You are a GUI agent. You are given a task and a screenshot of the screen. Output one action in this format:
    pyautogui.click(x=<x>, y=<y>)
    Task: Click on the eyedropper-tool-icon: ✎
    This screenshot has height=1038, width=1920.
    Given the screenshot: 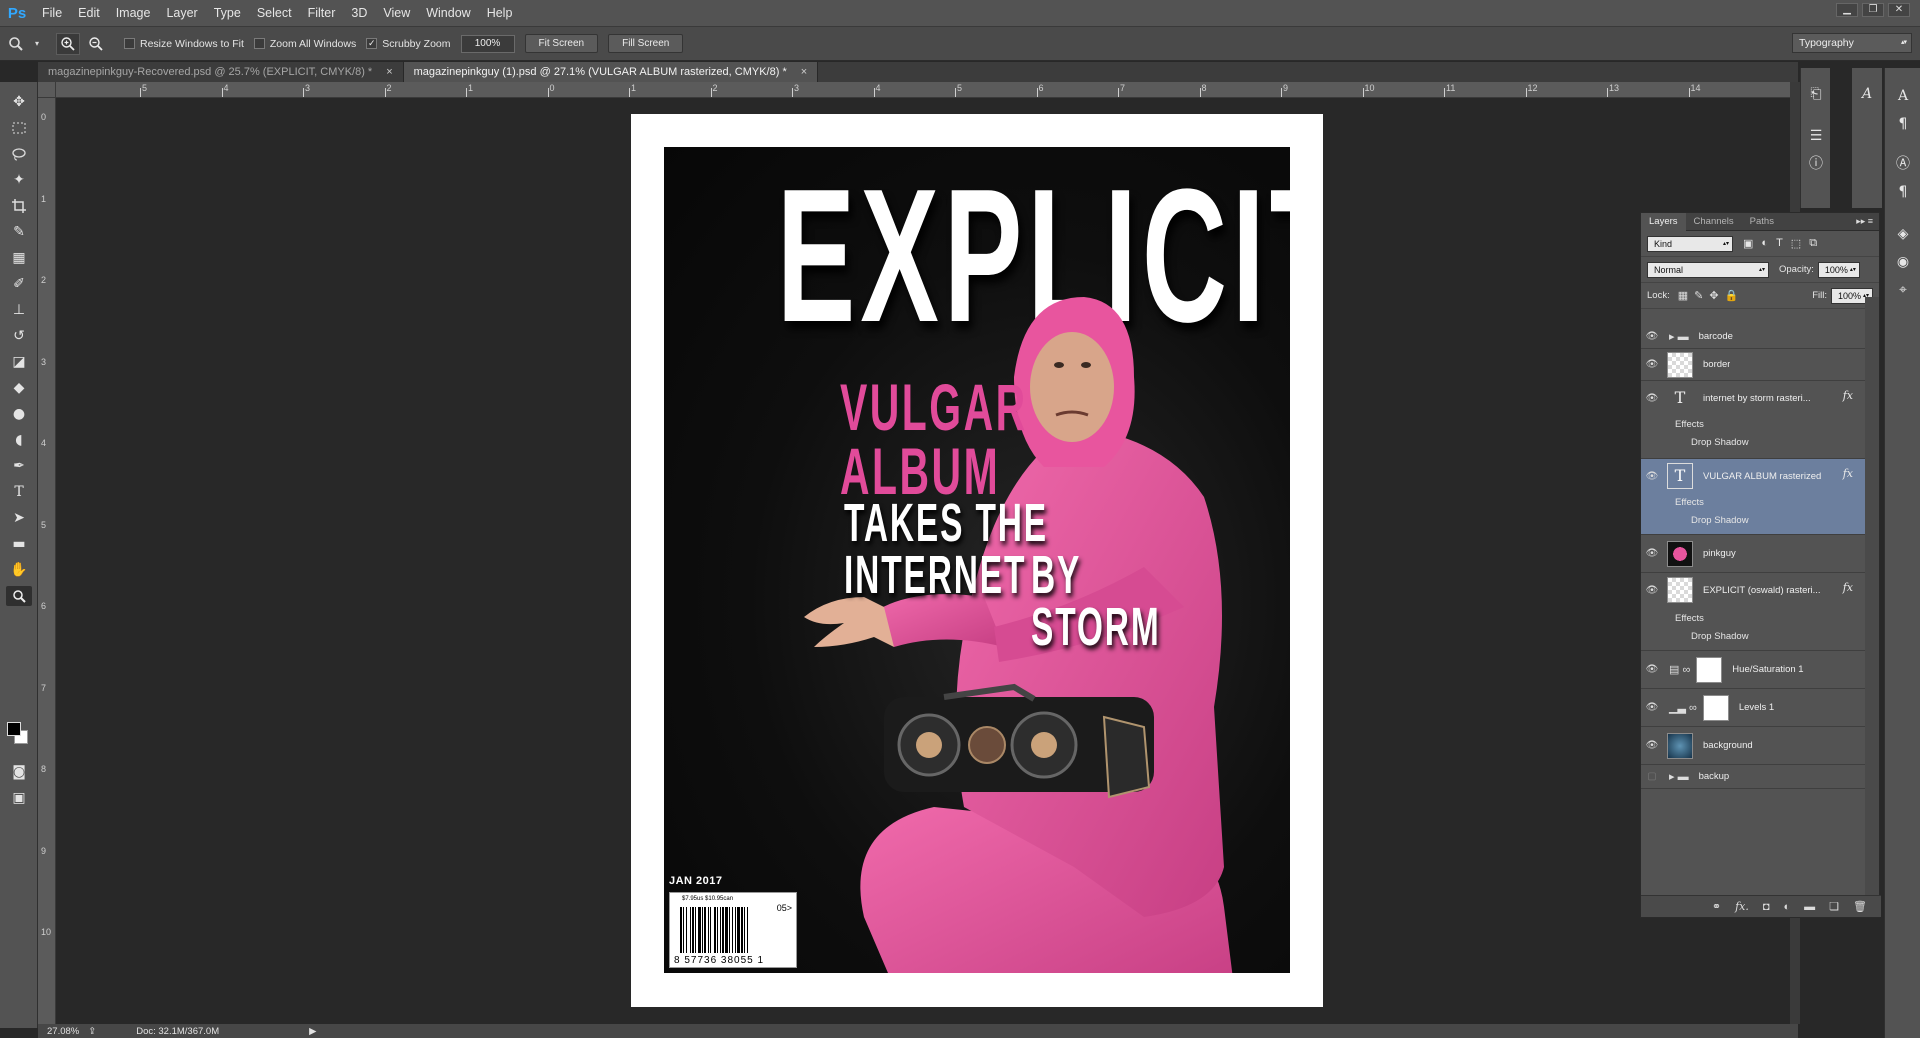 What is the action you would take?
    pyautogui.click(x=19, y=232)
    